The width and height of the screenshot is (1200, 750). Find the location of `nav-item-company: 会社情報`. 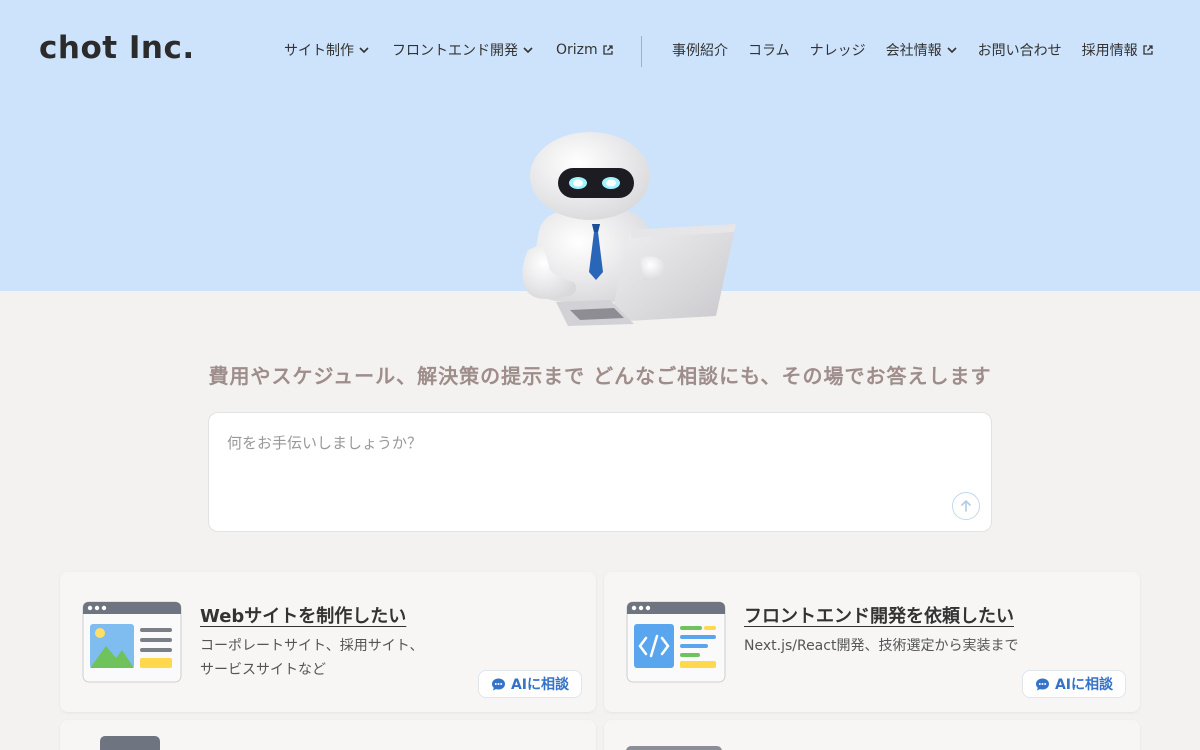

nav-item-company: 会社情報 is located at coordinates (922, 50).